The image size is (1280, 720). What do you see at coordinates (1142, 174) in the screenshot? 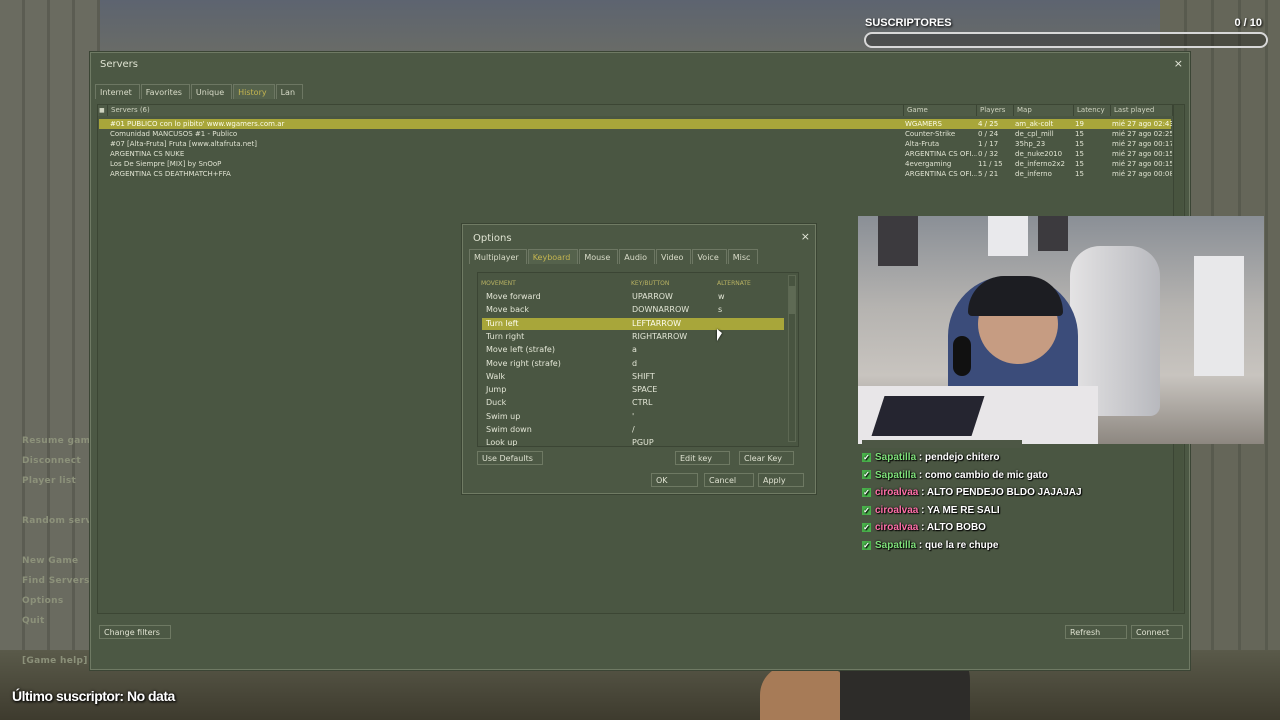
I see `server-last-played: mié 27 ago 00:08` at bounding box center [1142, 174].